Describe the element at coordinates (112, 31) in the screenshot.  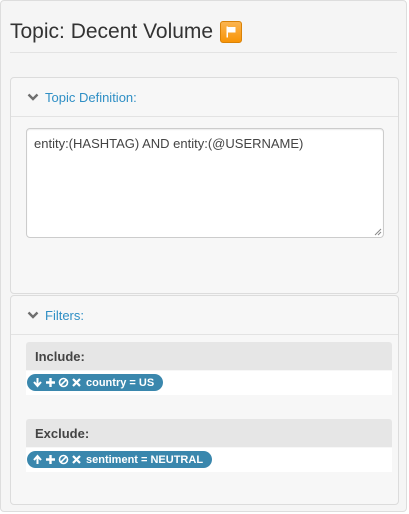
I see `topic-title: Topic: Decent Volume` at that location.